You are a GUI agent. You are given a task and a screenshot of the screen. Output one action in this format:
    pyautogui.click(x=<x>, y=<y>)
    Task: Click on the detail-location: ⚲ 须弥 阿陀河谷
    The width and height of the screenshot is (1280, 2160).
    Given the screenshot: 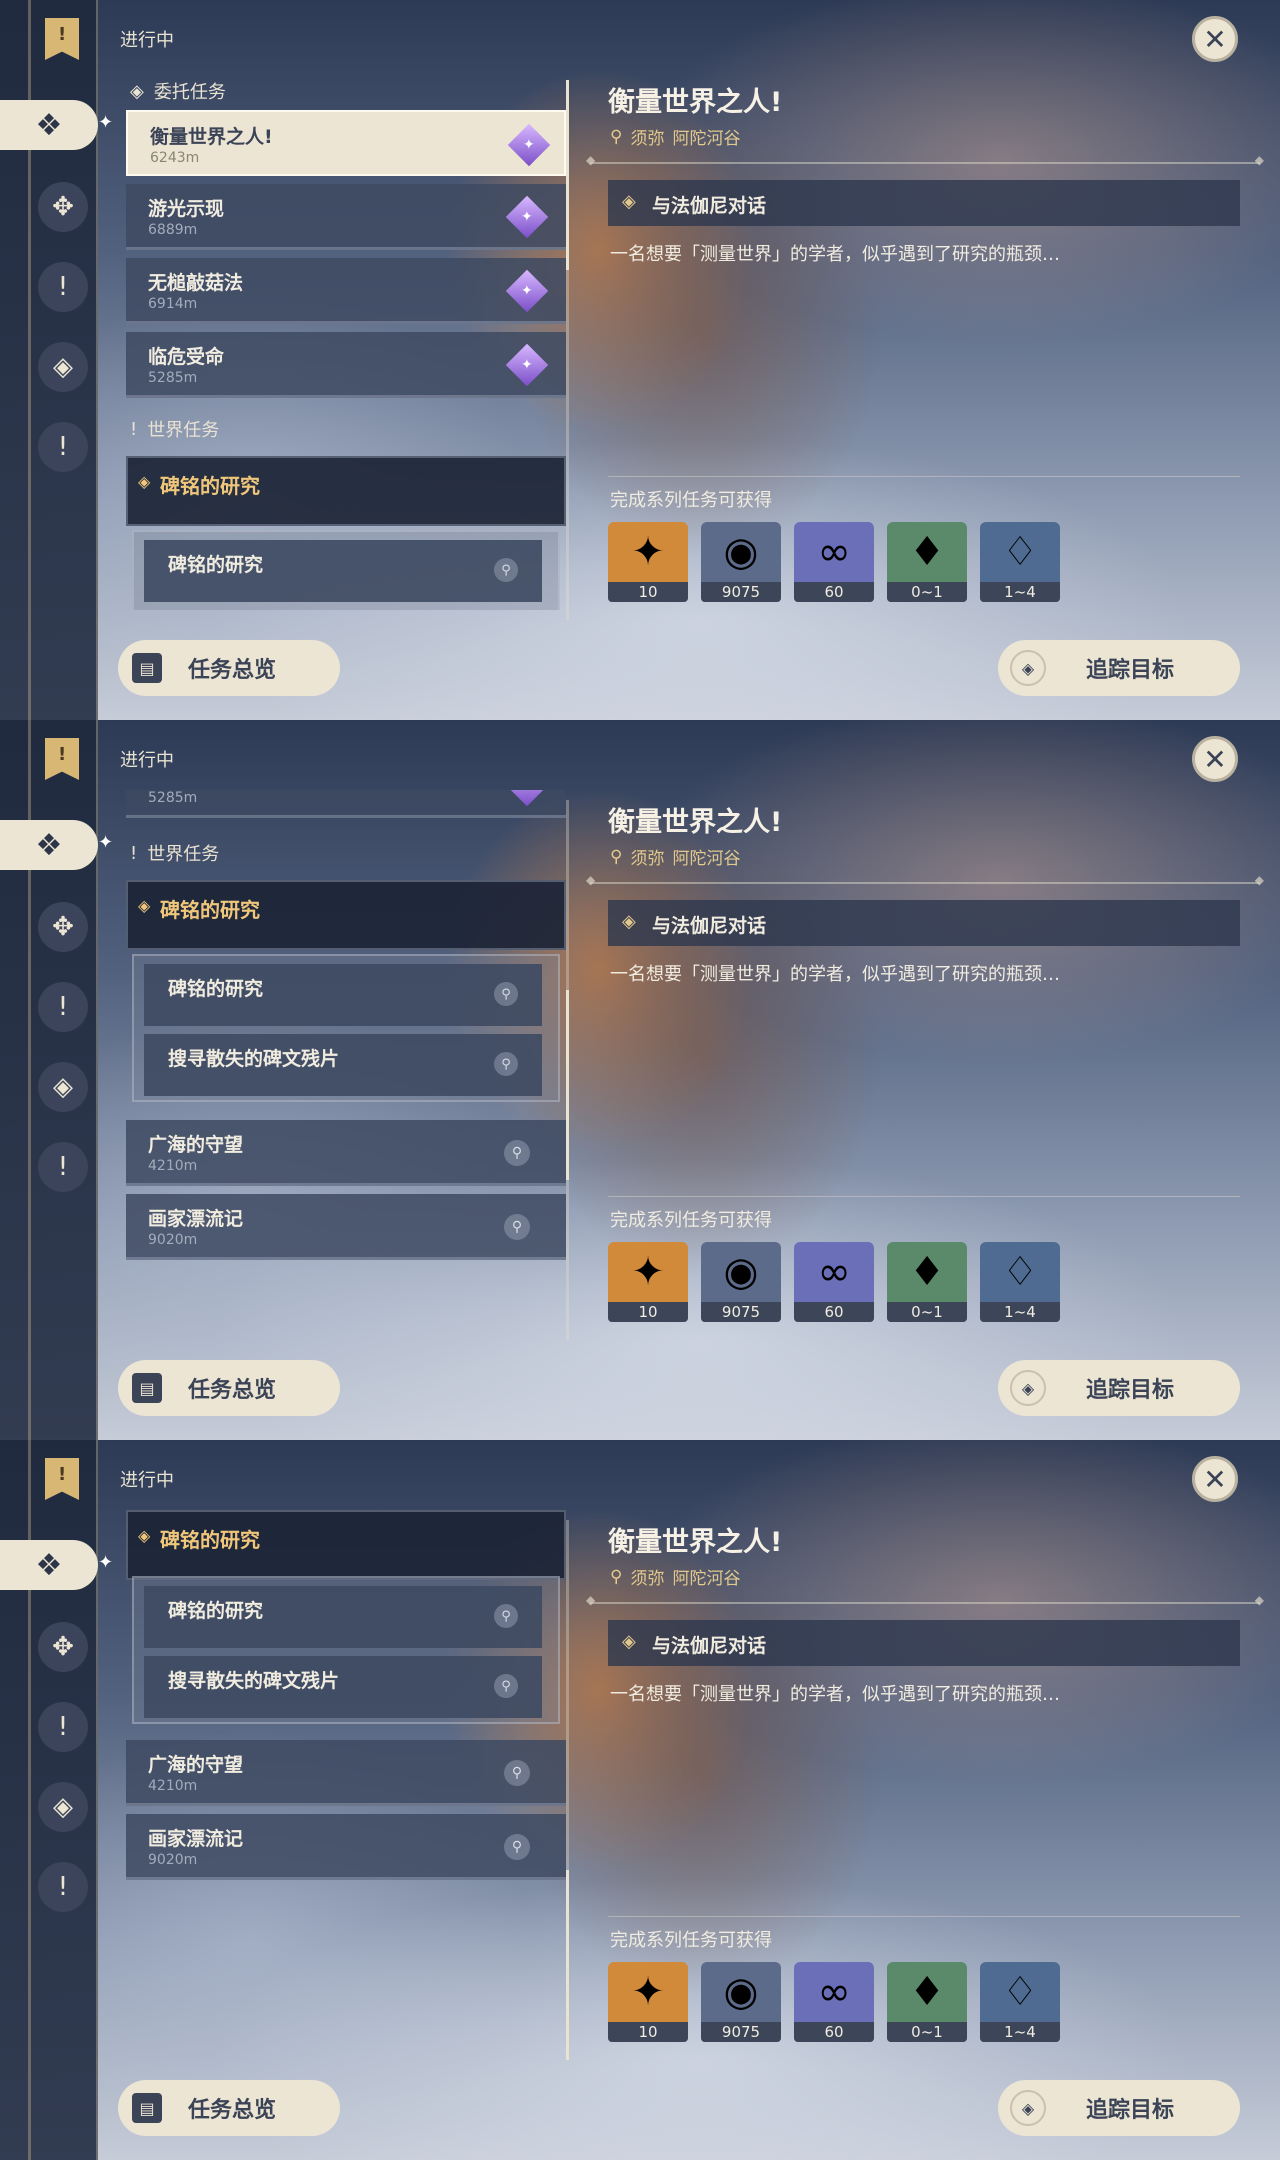 What is the action you would take?
    pyautogui.click(x=675, y=1577)
    